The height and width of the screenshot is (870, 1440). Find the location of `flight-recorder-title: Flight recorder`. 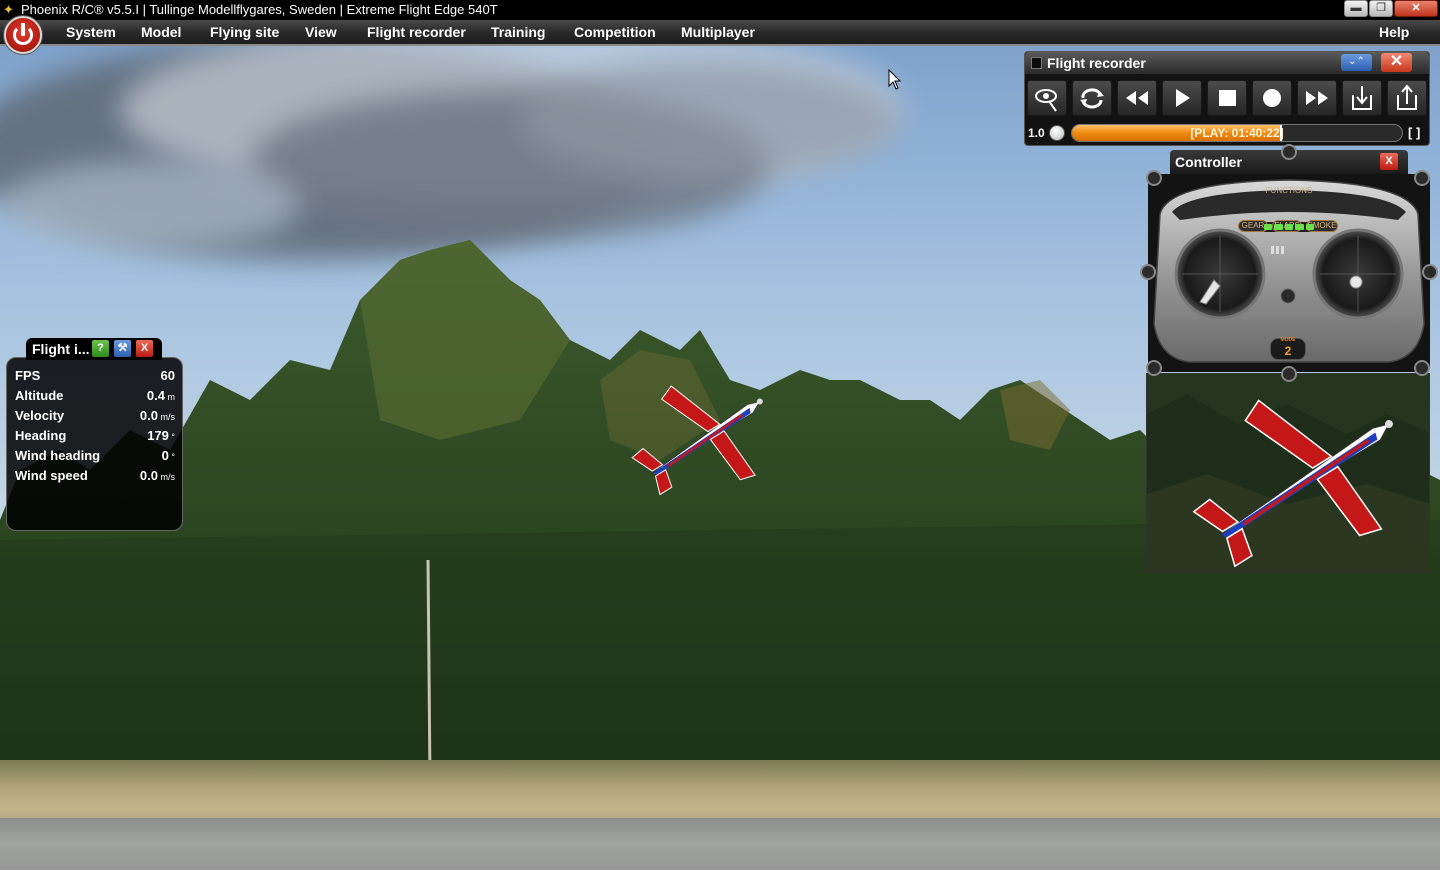

flight-recorder-title: Flight recorder is located at coordinates (1096, 63).